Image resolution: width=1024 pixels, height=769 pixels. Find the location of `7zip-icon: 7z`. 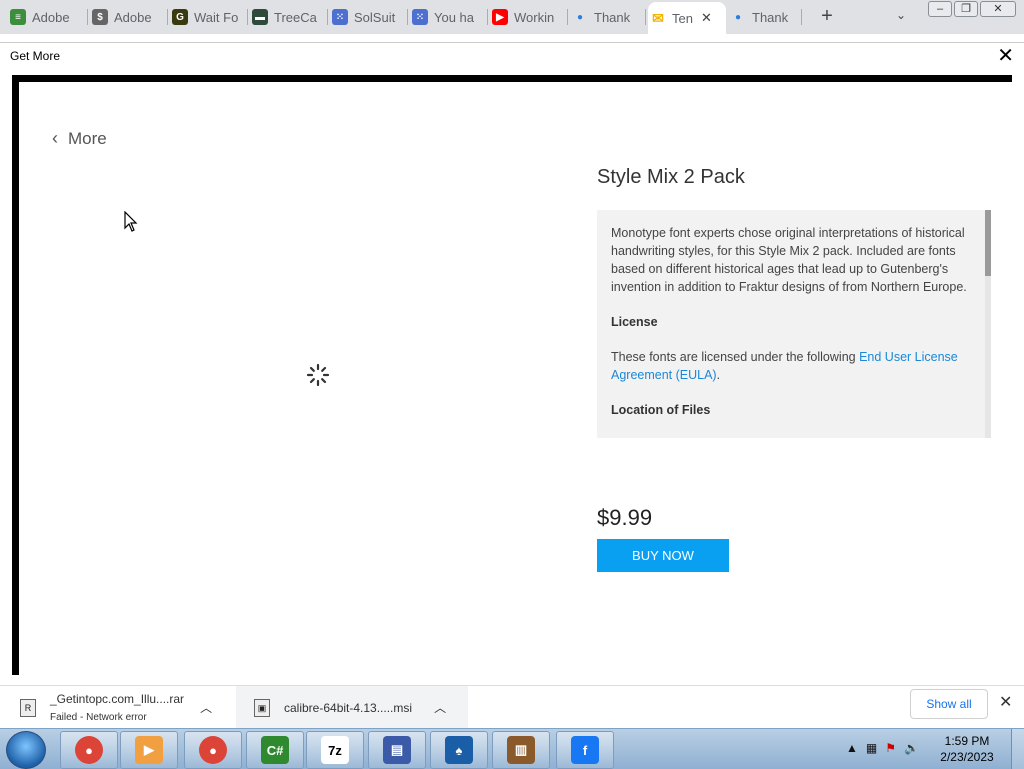

7zip-icon: 7z is located at coordinates (335, 750).